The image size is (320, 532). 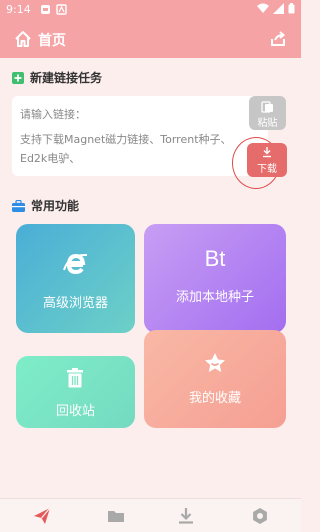 I want to click on send-icon, so click(x=42, y=516).